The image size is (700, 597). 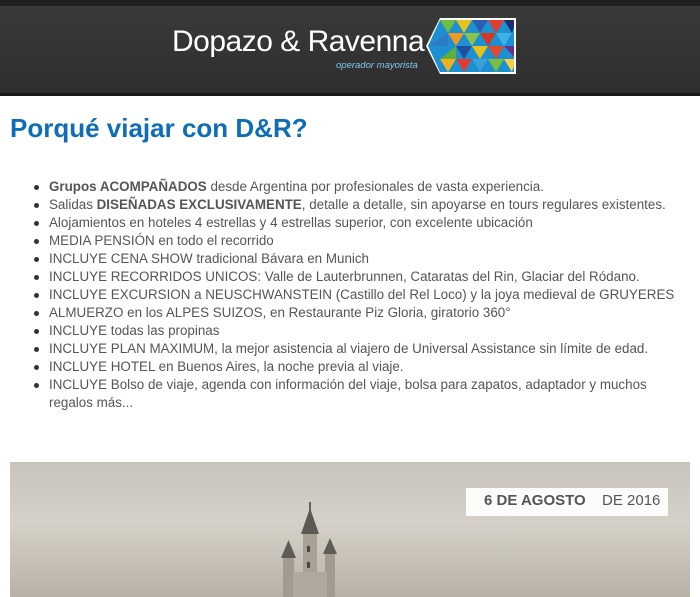 I want to click on brand-name: Dopazo & Ravenna, so click(x=298, y=42).